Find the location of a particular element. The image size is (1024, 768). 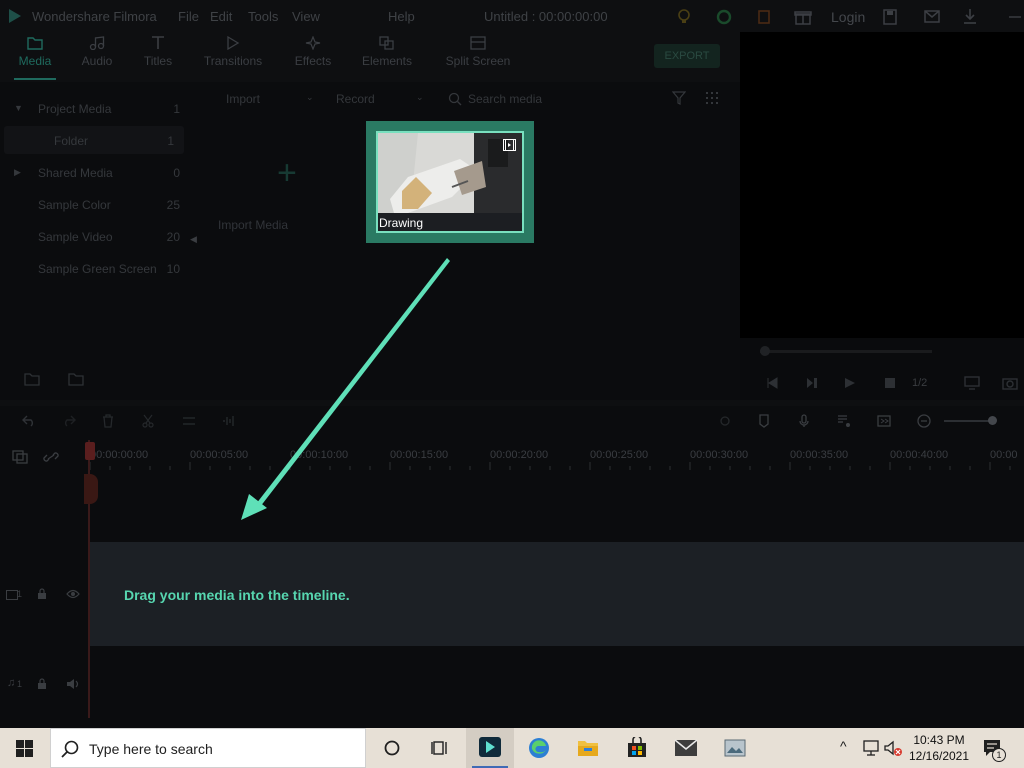

bulb-icon is located at coordinates (684, 17).